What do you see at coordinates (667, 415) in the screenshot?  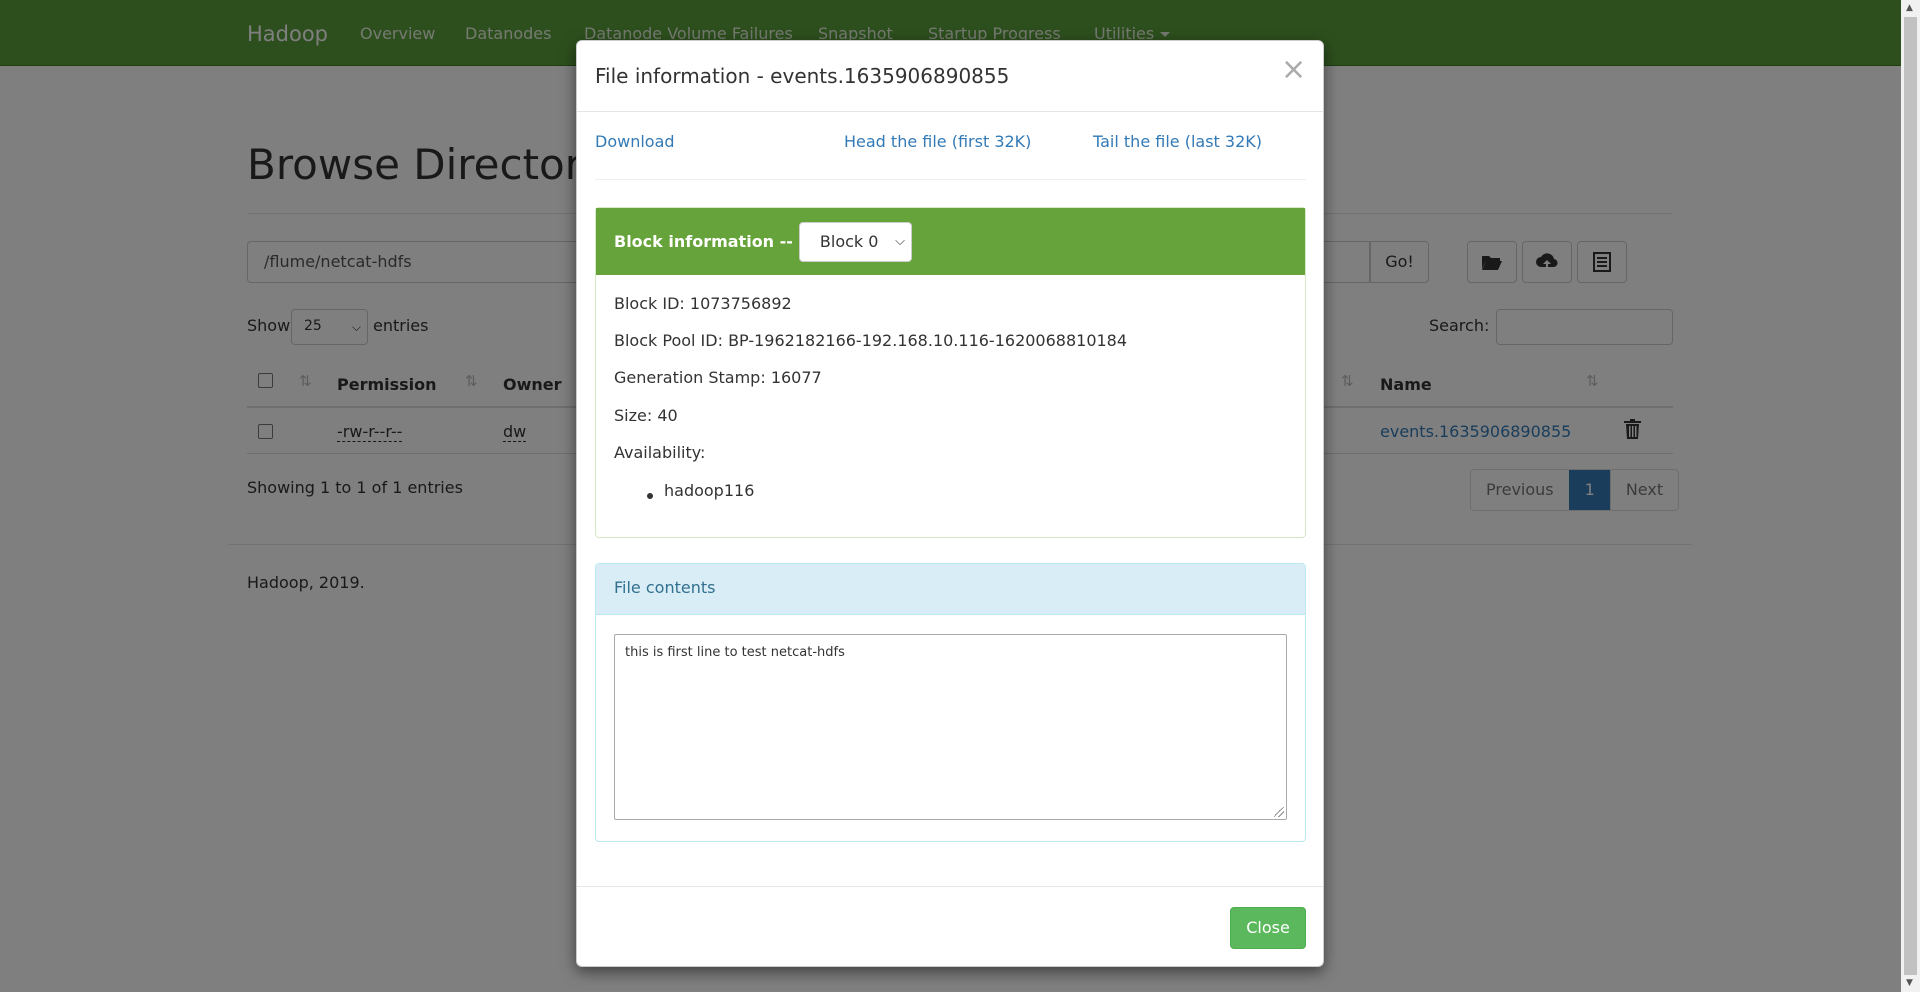 I see `size-value: 40` at bounding box center [667, 415].